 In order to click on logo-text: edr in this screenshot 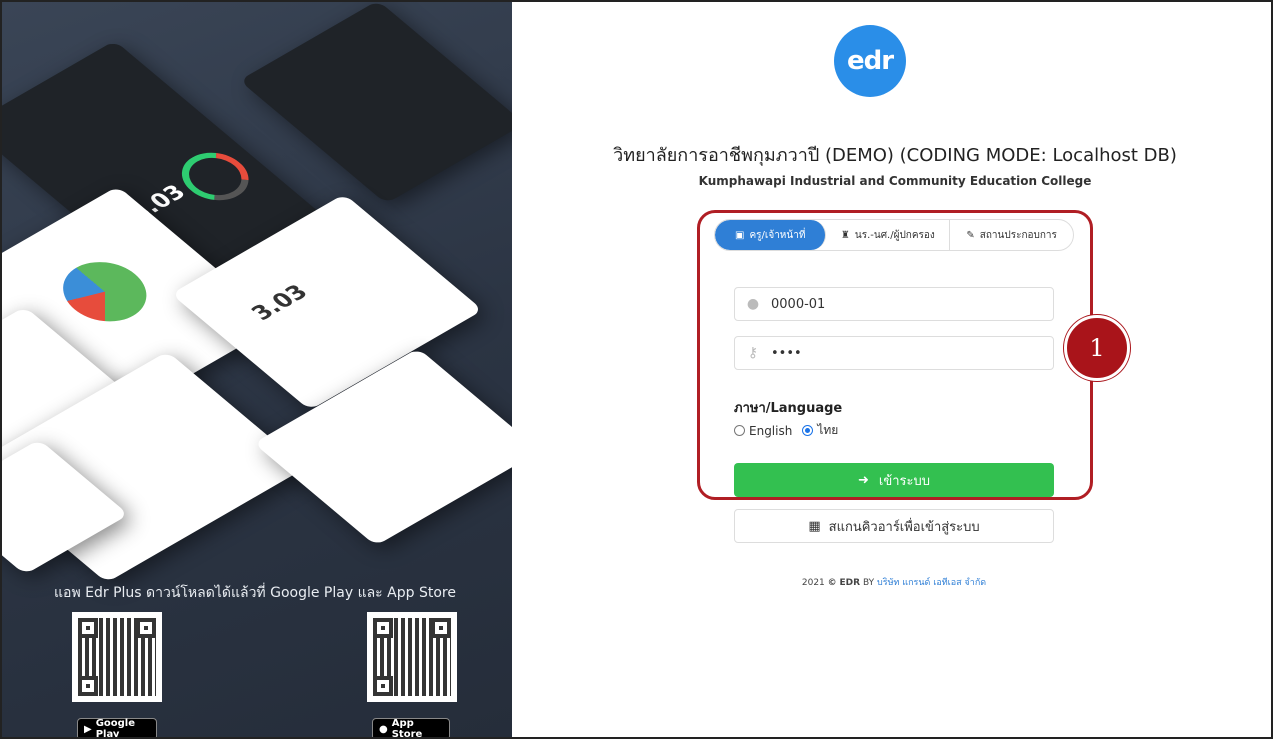, I will do `click(870, 61)`.